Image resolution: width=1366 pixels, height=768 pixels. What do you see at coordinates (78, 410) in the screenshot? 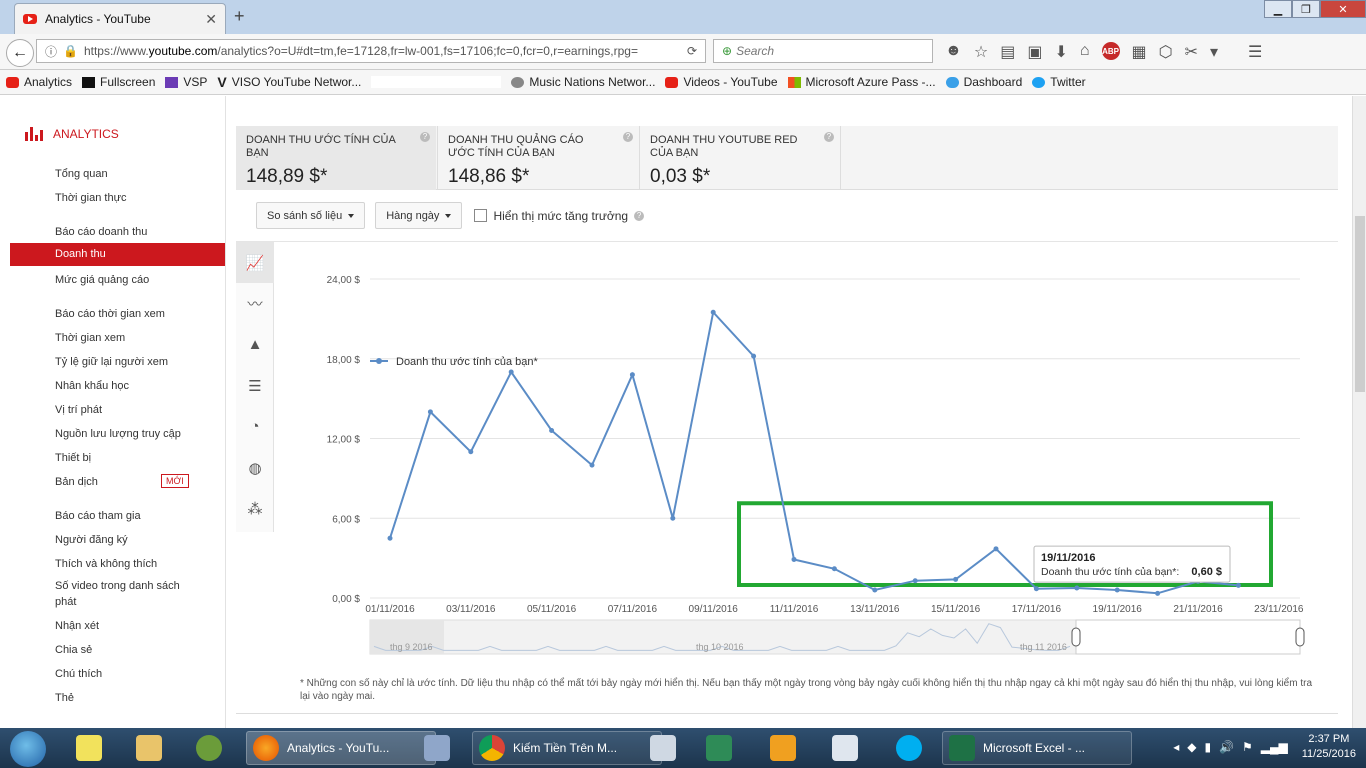
I see `sidebar-item: Vị trí phát` at bounding box center [78, 410].